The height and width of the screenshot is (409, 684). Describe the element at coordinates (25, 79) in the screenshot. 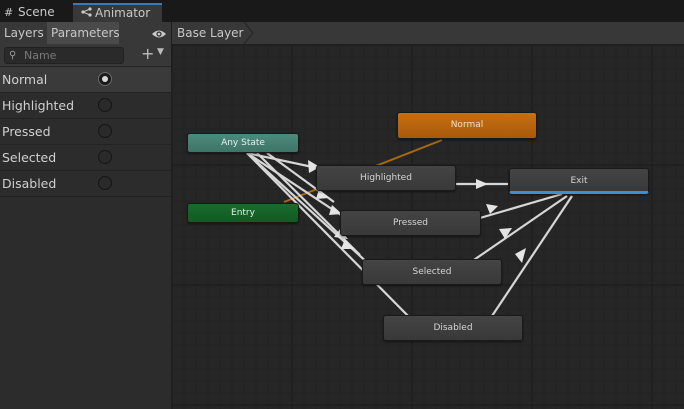

I see `parameter-label: Normal` at that location.